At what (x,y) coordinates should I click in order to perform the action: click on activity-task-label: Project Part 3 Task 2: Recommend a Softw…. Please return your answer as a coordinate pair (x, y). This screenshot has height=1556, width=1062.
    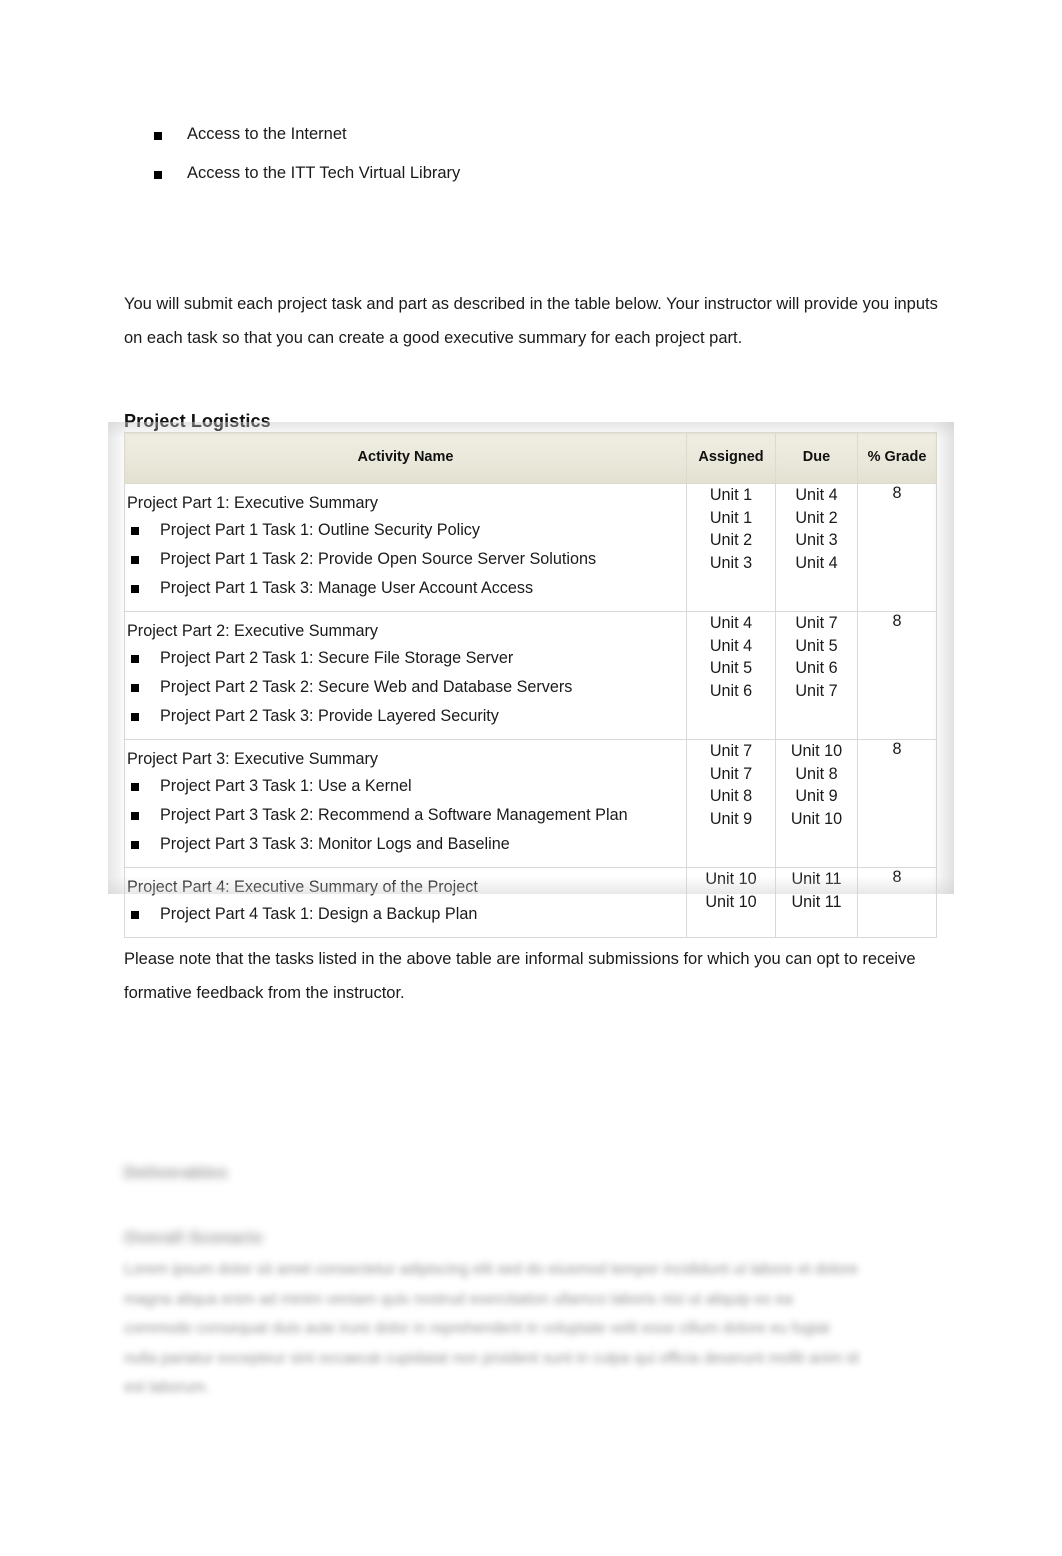
    Looking at the image, I should click on (394, 815).